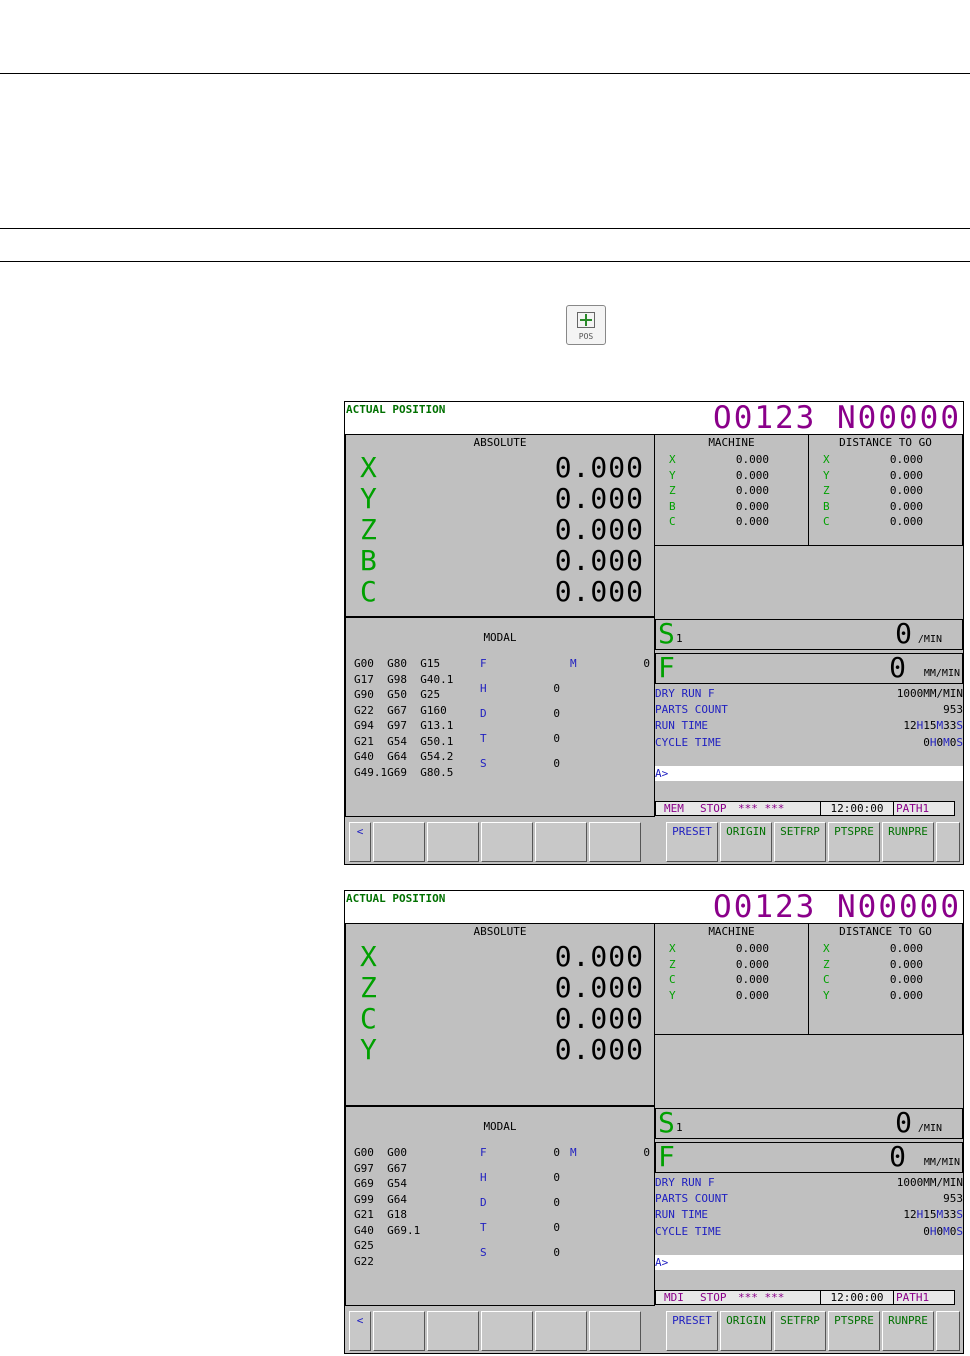  I want to click on feed-unit: MM/MIN, so click(941, 1162).